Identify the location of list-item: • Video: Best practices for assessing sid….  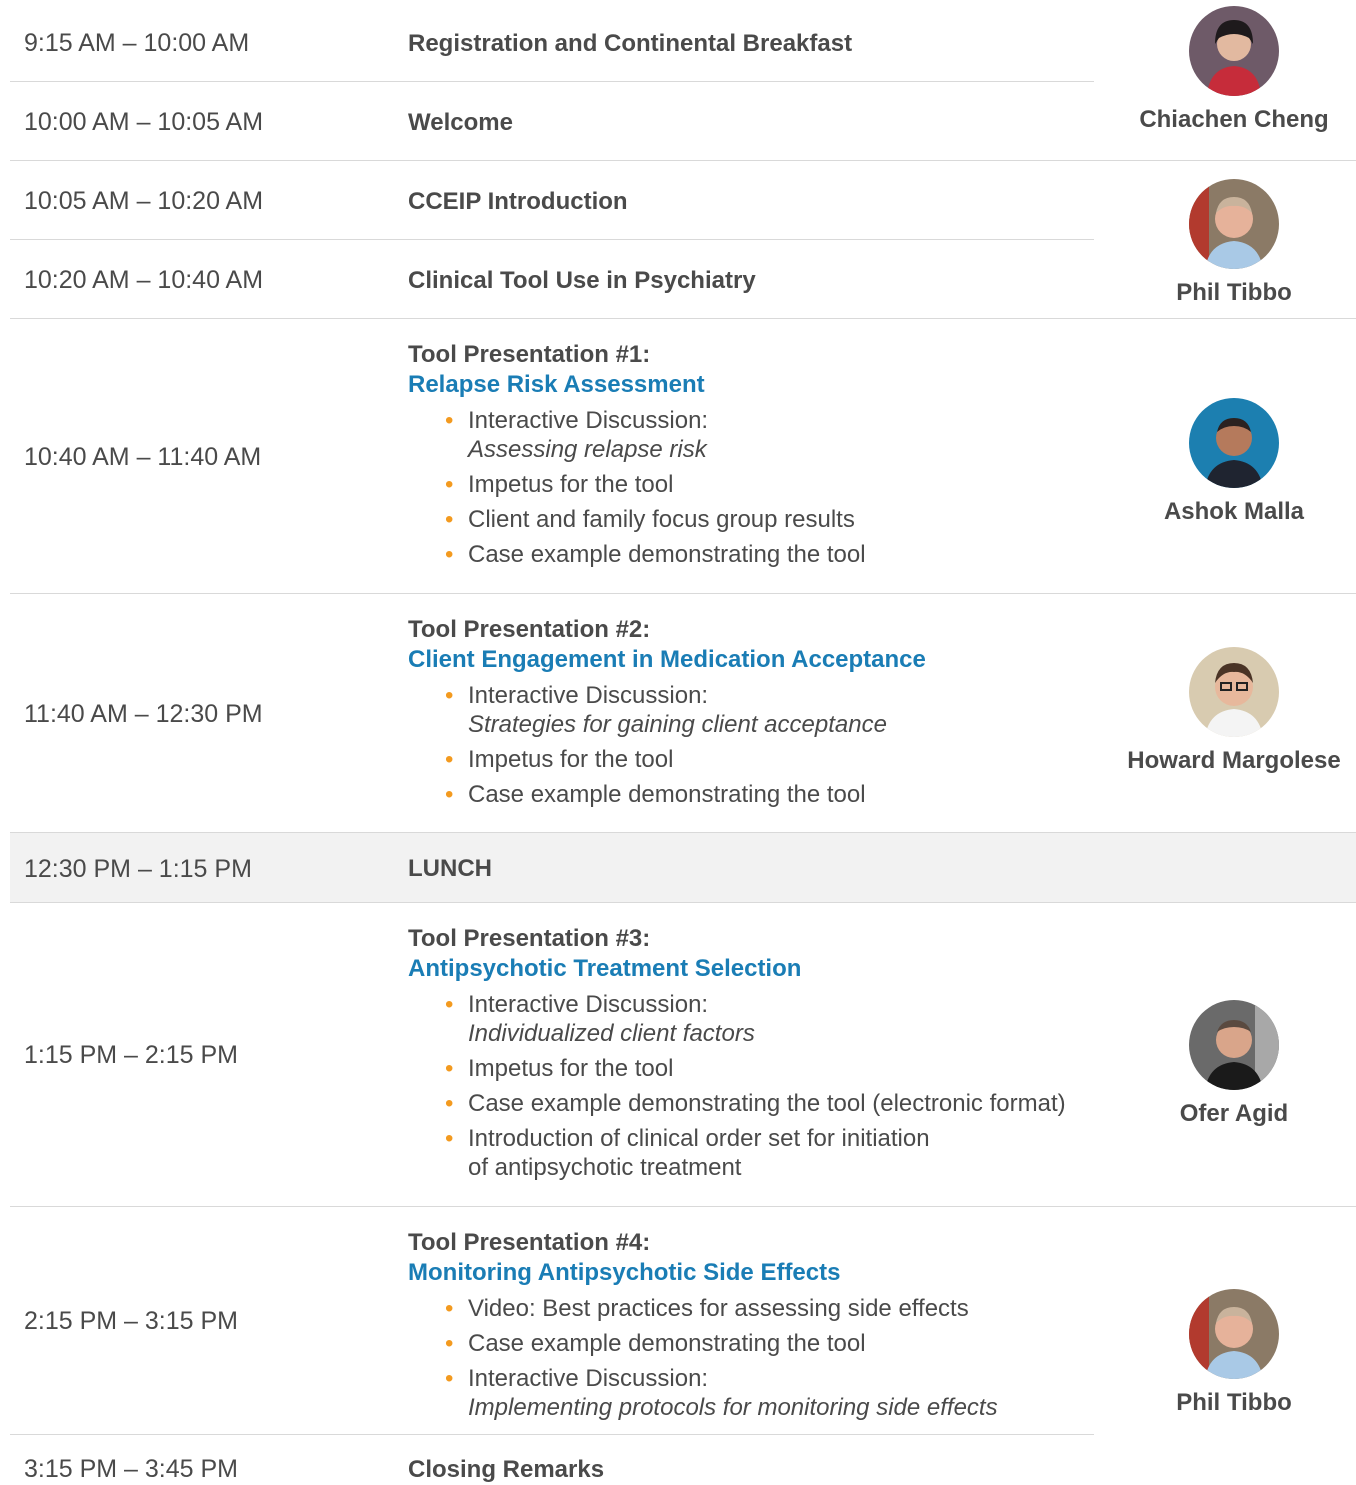
(707, 1308).